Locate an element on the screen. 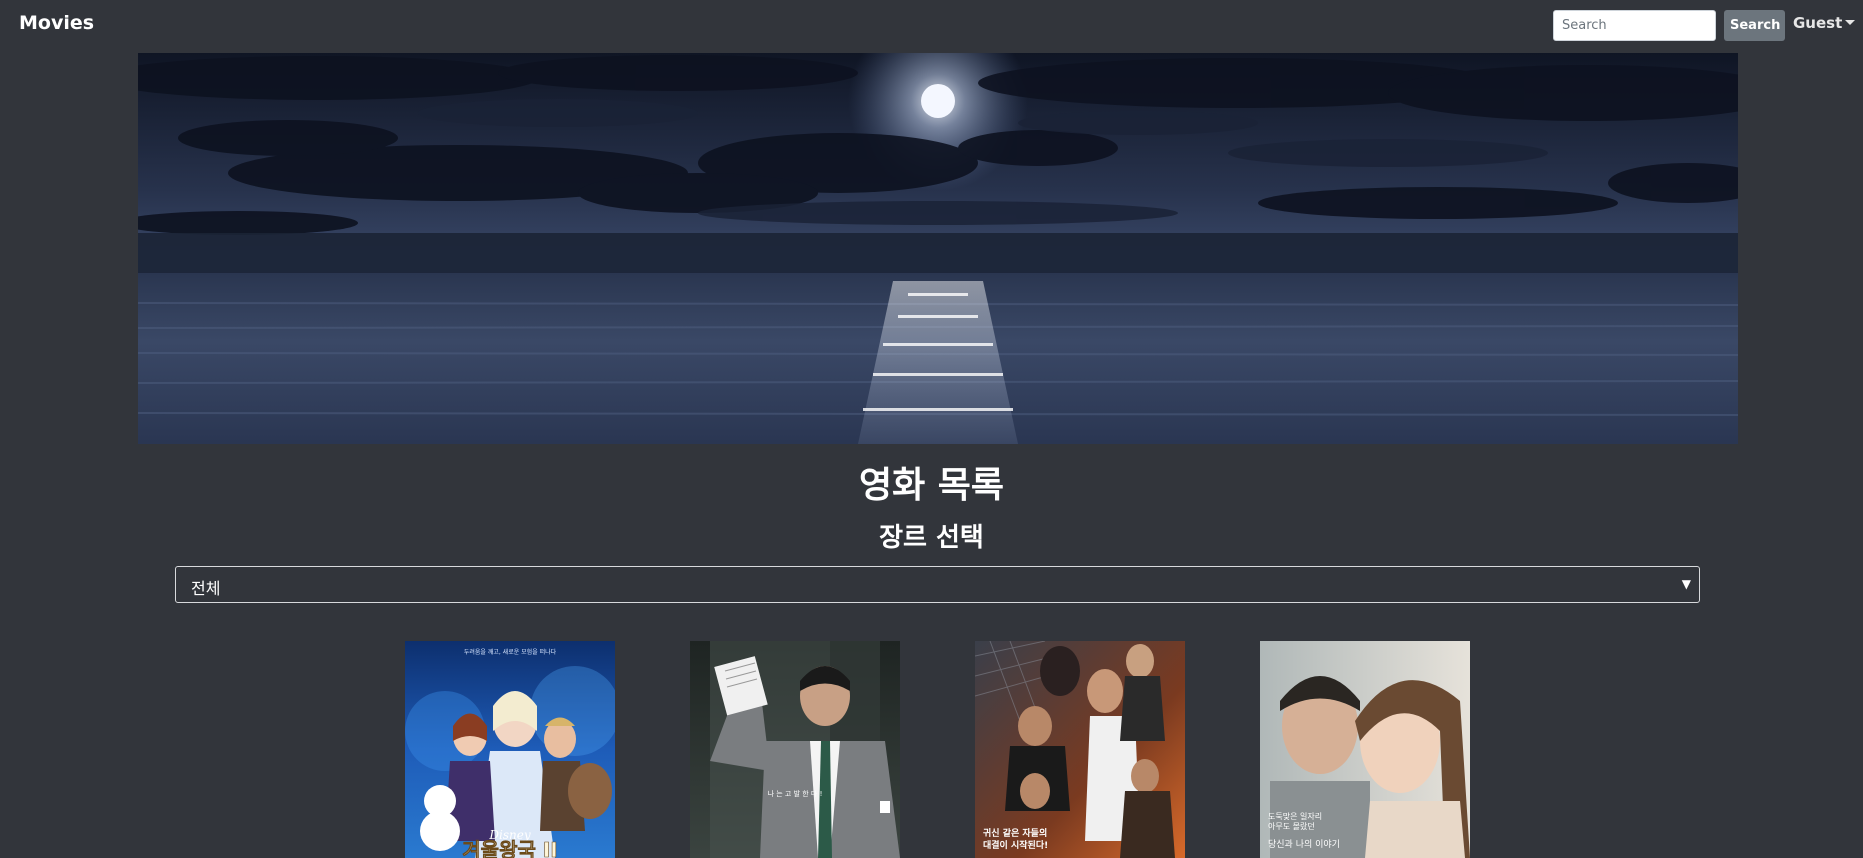 Image resolution: width=1863 pixels, height=858 pixels. movie-poster-4: 도둑맞은 일자리 아무도 몰랐던 당신과 나의 이야기 is located at coordinates (1365, 749).